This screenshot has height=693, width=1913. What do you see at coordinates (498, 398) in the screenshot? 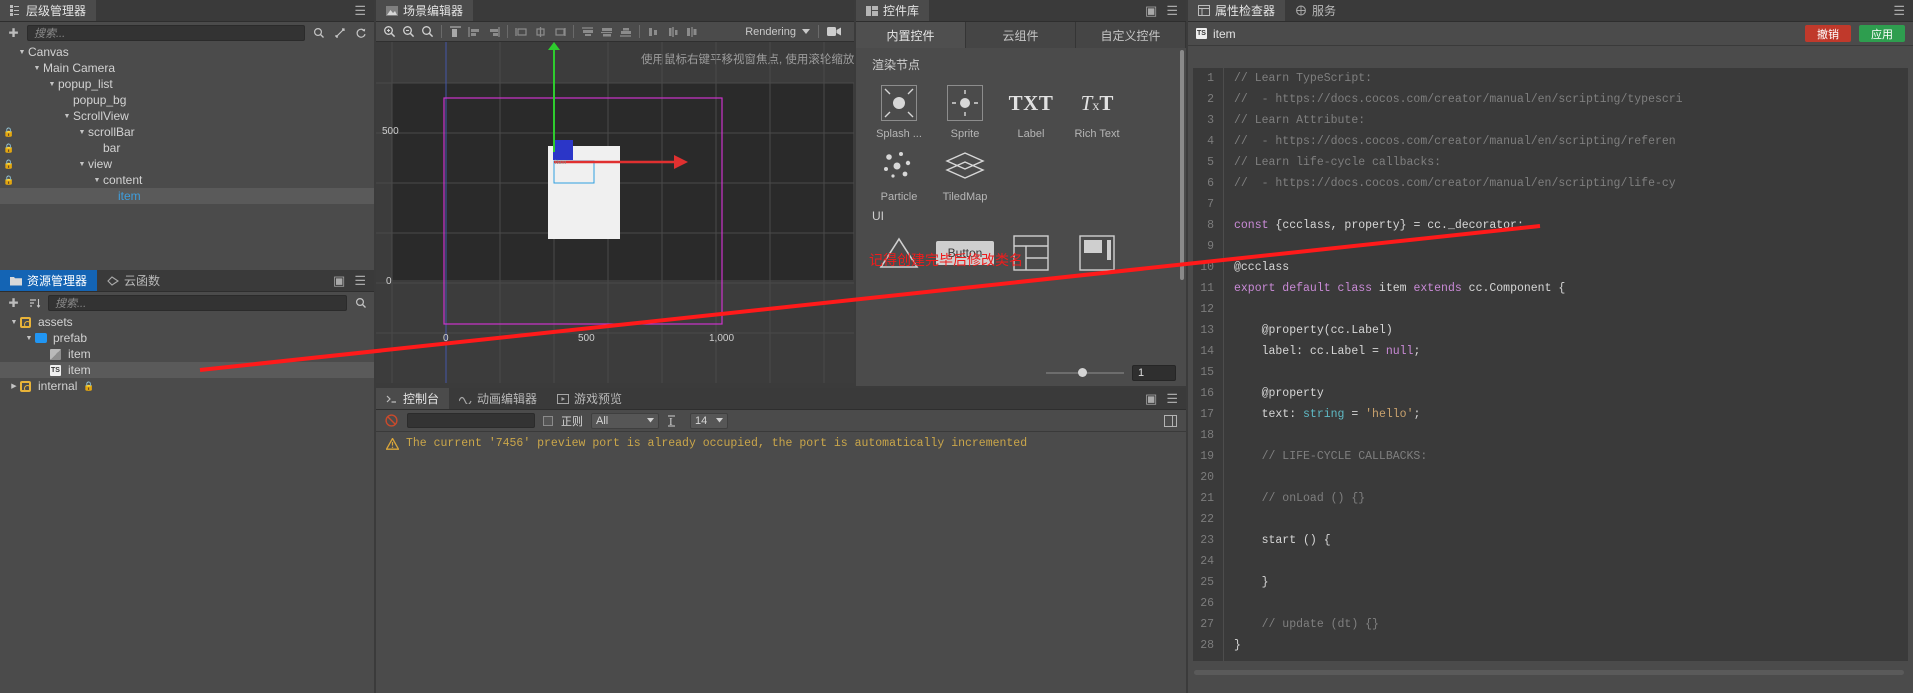
I see `tab-animation-editor: 动画编辑器` at bounding box center [498, 398].